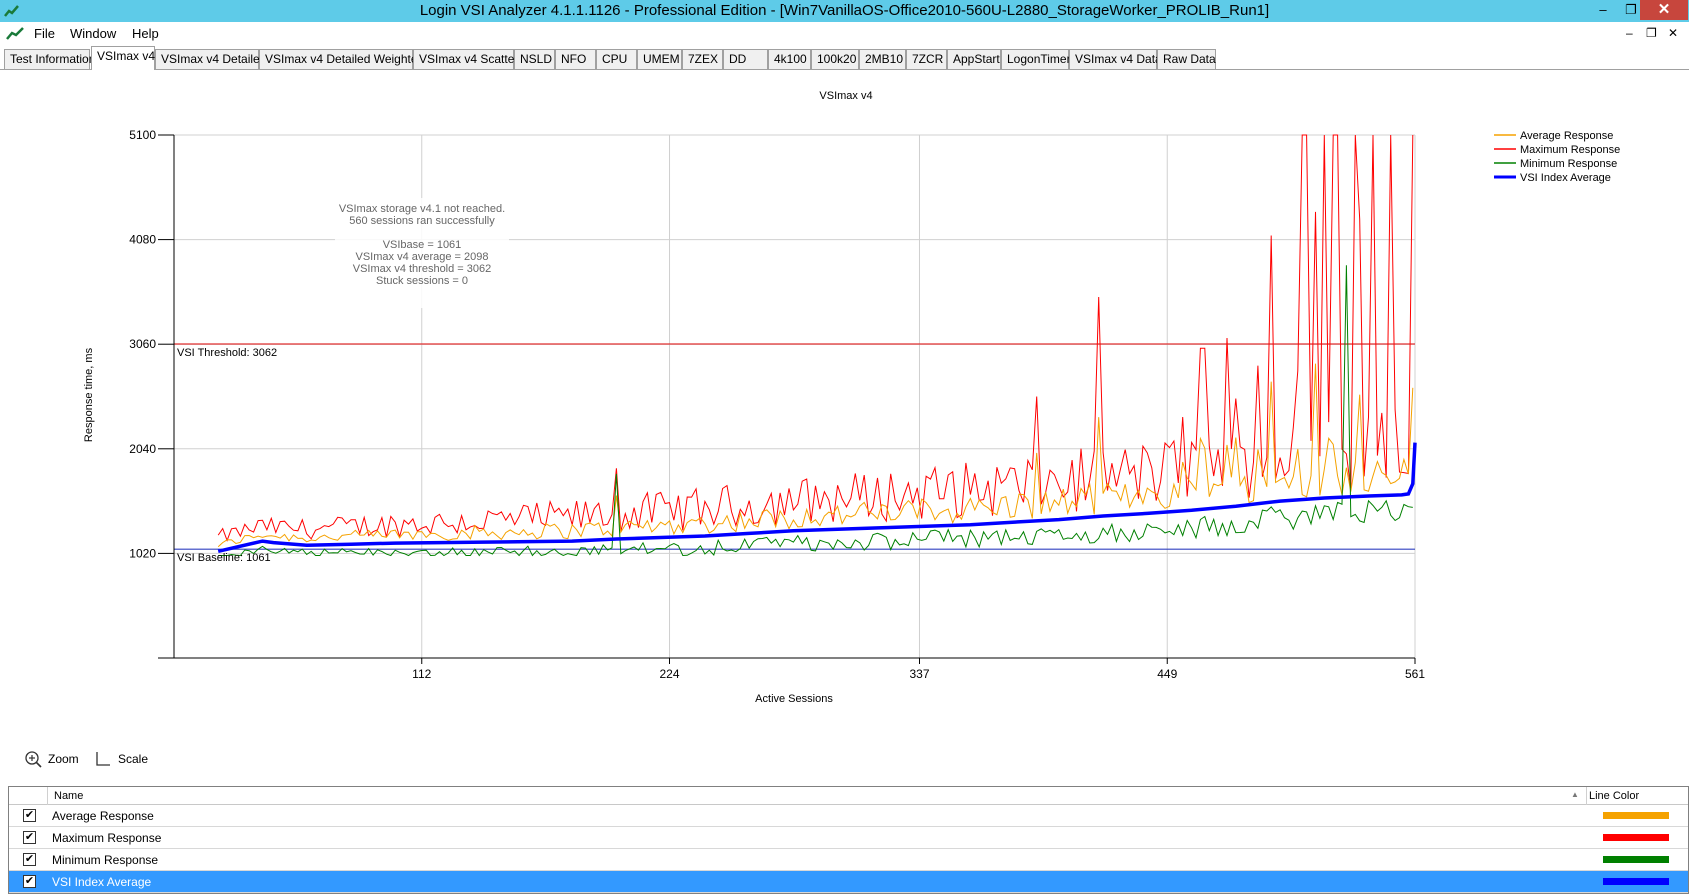  Describe the element at coordinates (142, 344) in the screenshot. I see `y-tick-label: 3060` at that location.